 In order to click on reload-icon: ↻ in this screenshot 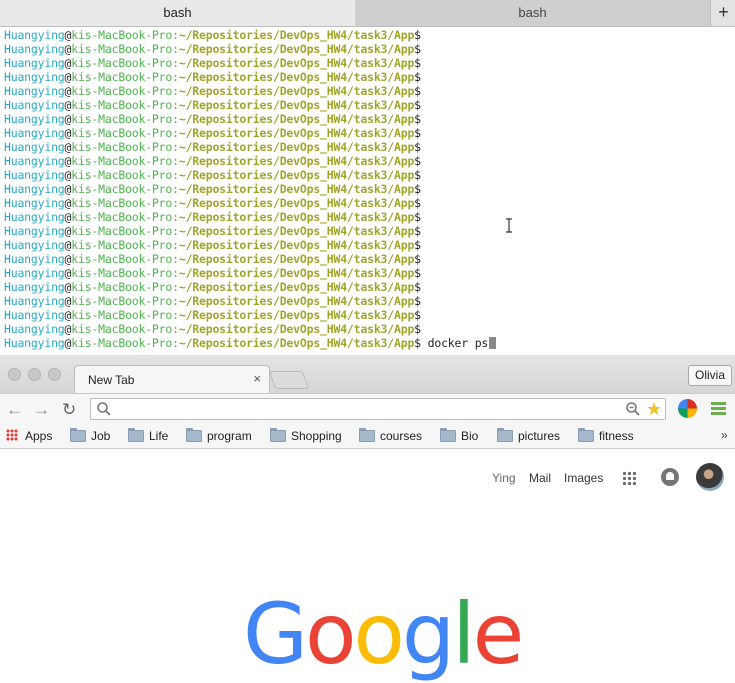, I will do `click(69, 410)`.